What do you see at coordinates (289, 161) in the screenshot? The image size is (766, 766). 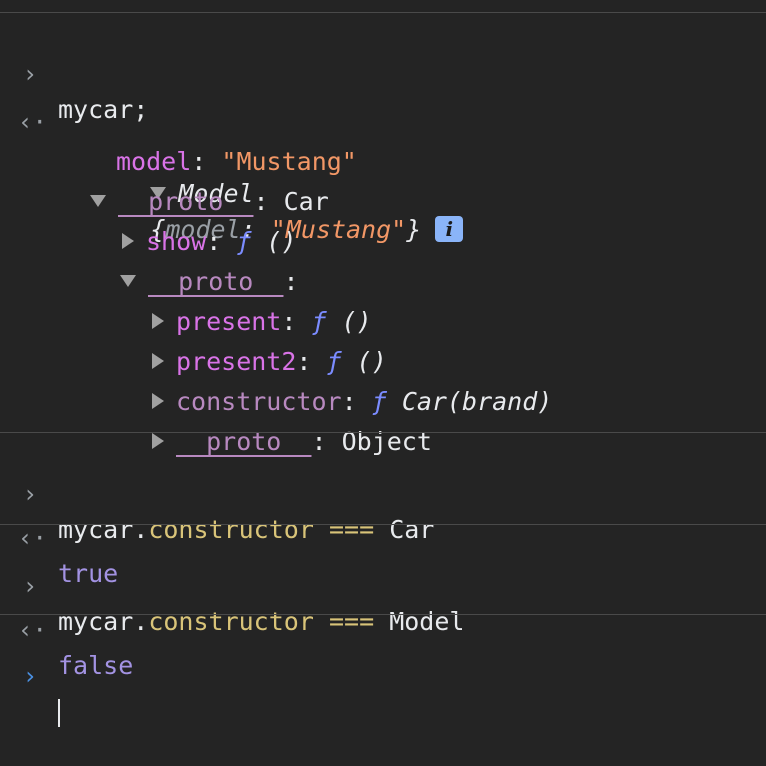 I see `property-value: "Mustang"` at bounding box center [289, 161].